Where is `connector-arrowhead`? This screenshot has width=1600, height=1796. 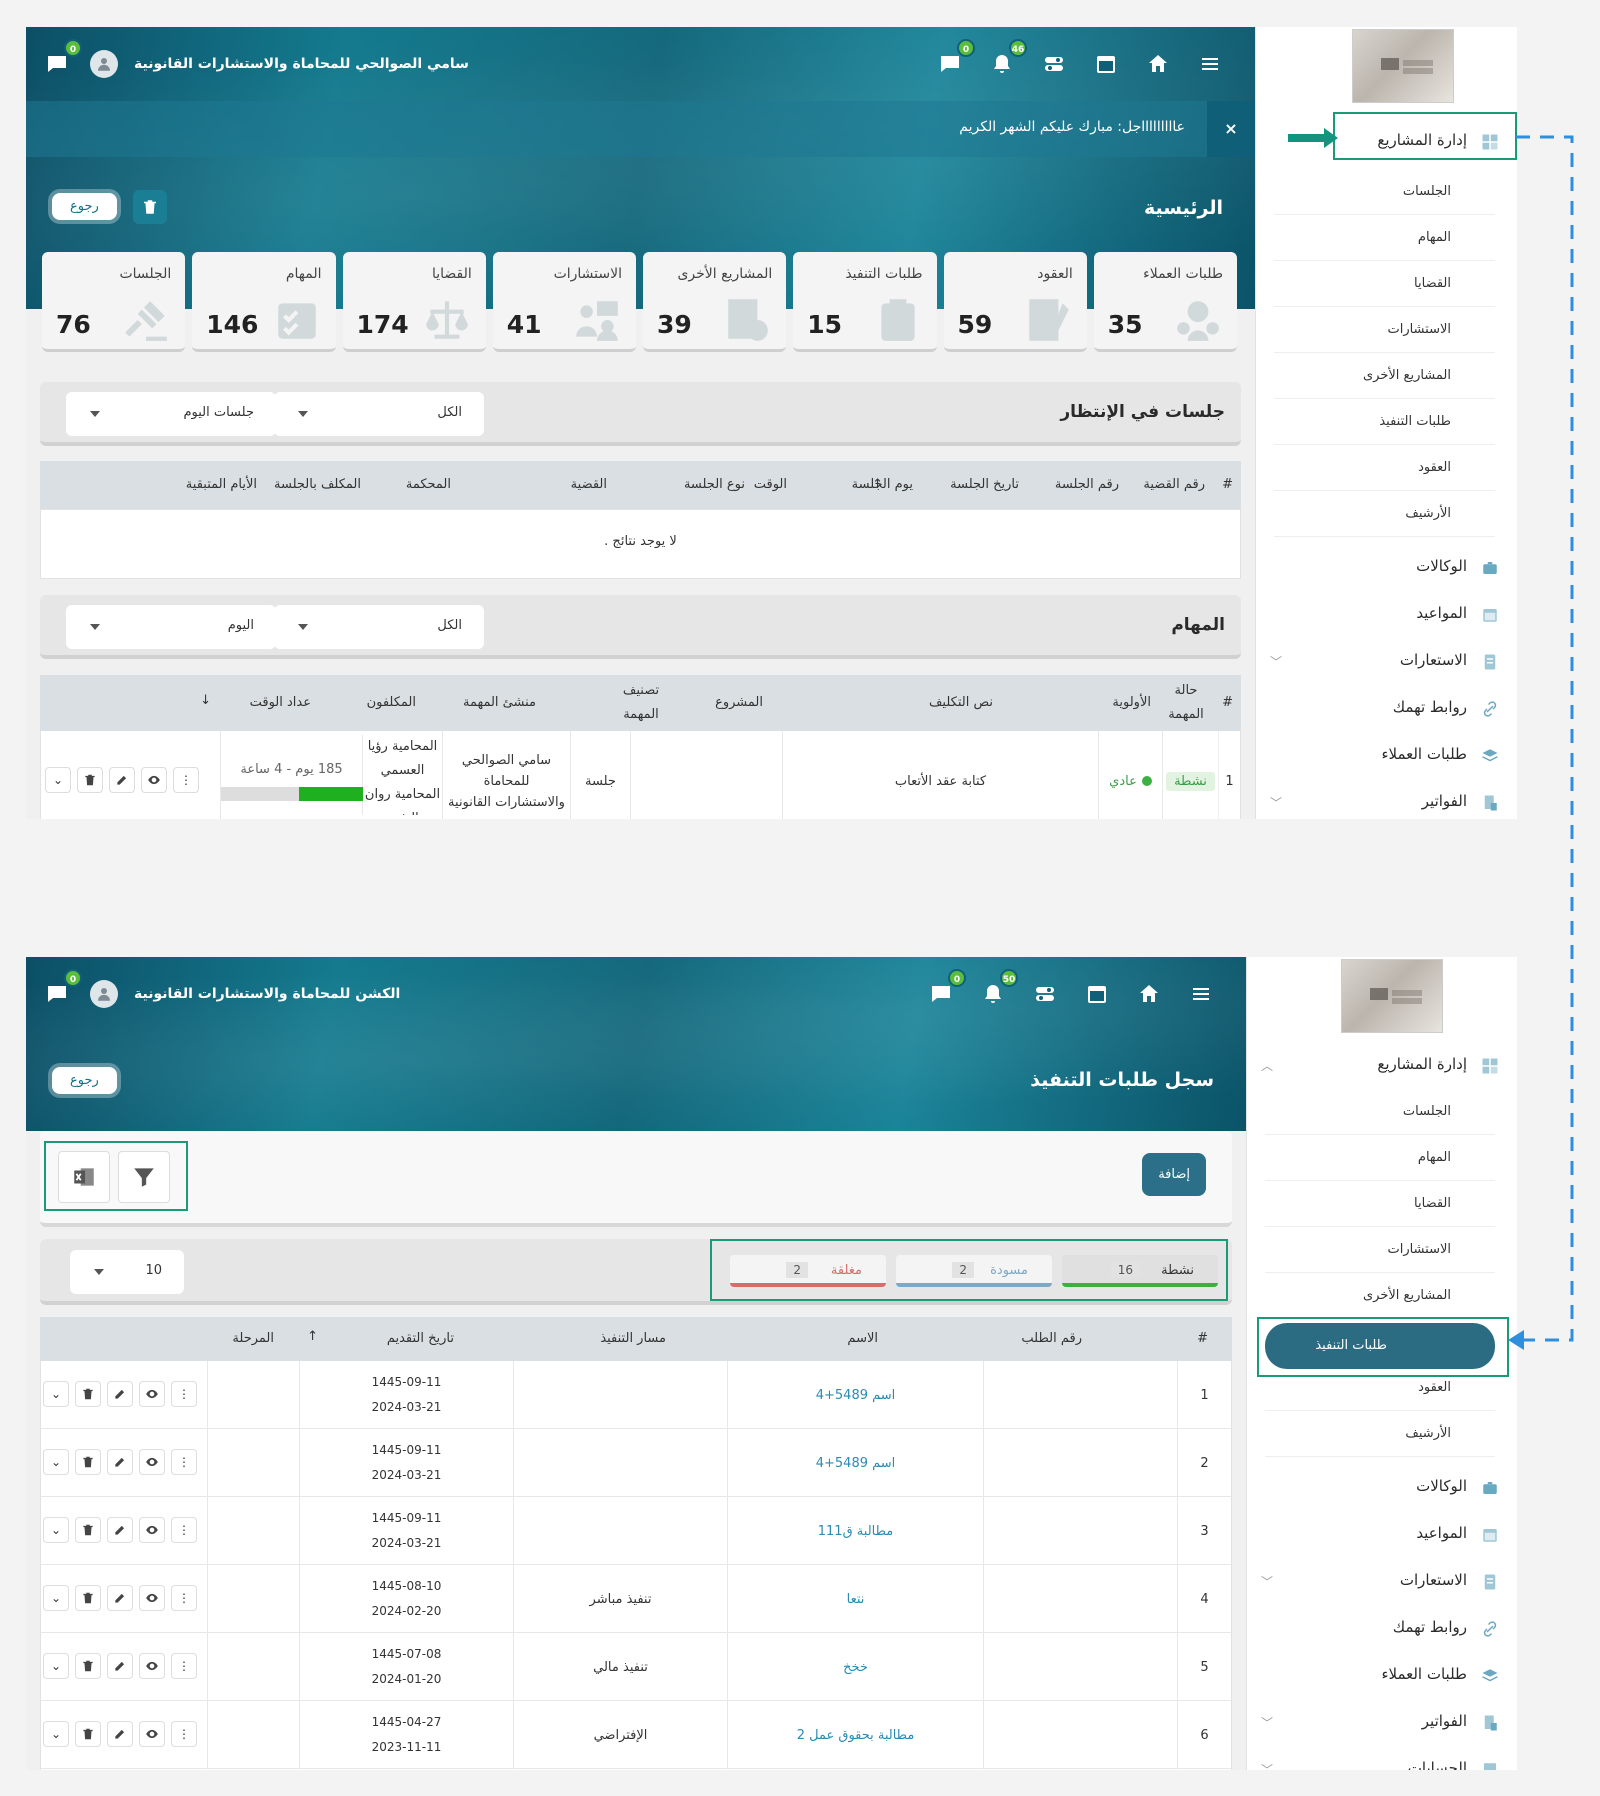 connector-arrowhead is located at coordinates (1516, 1340).